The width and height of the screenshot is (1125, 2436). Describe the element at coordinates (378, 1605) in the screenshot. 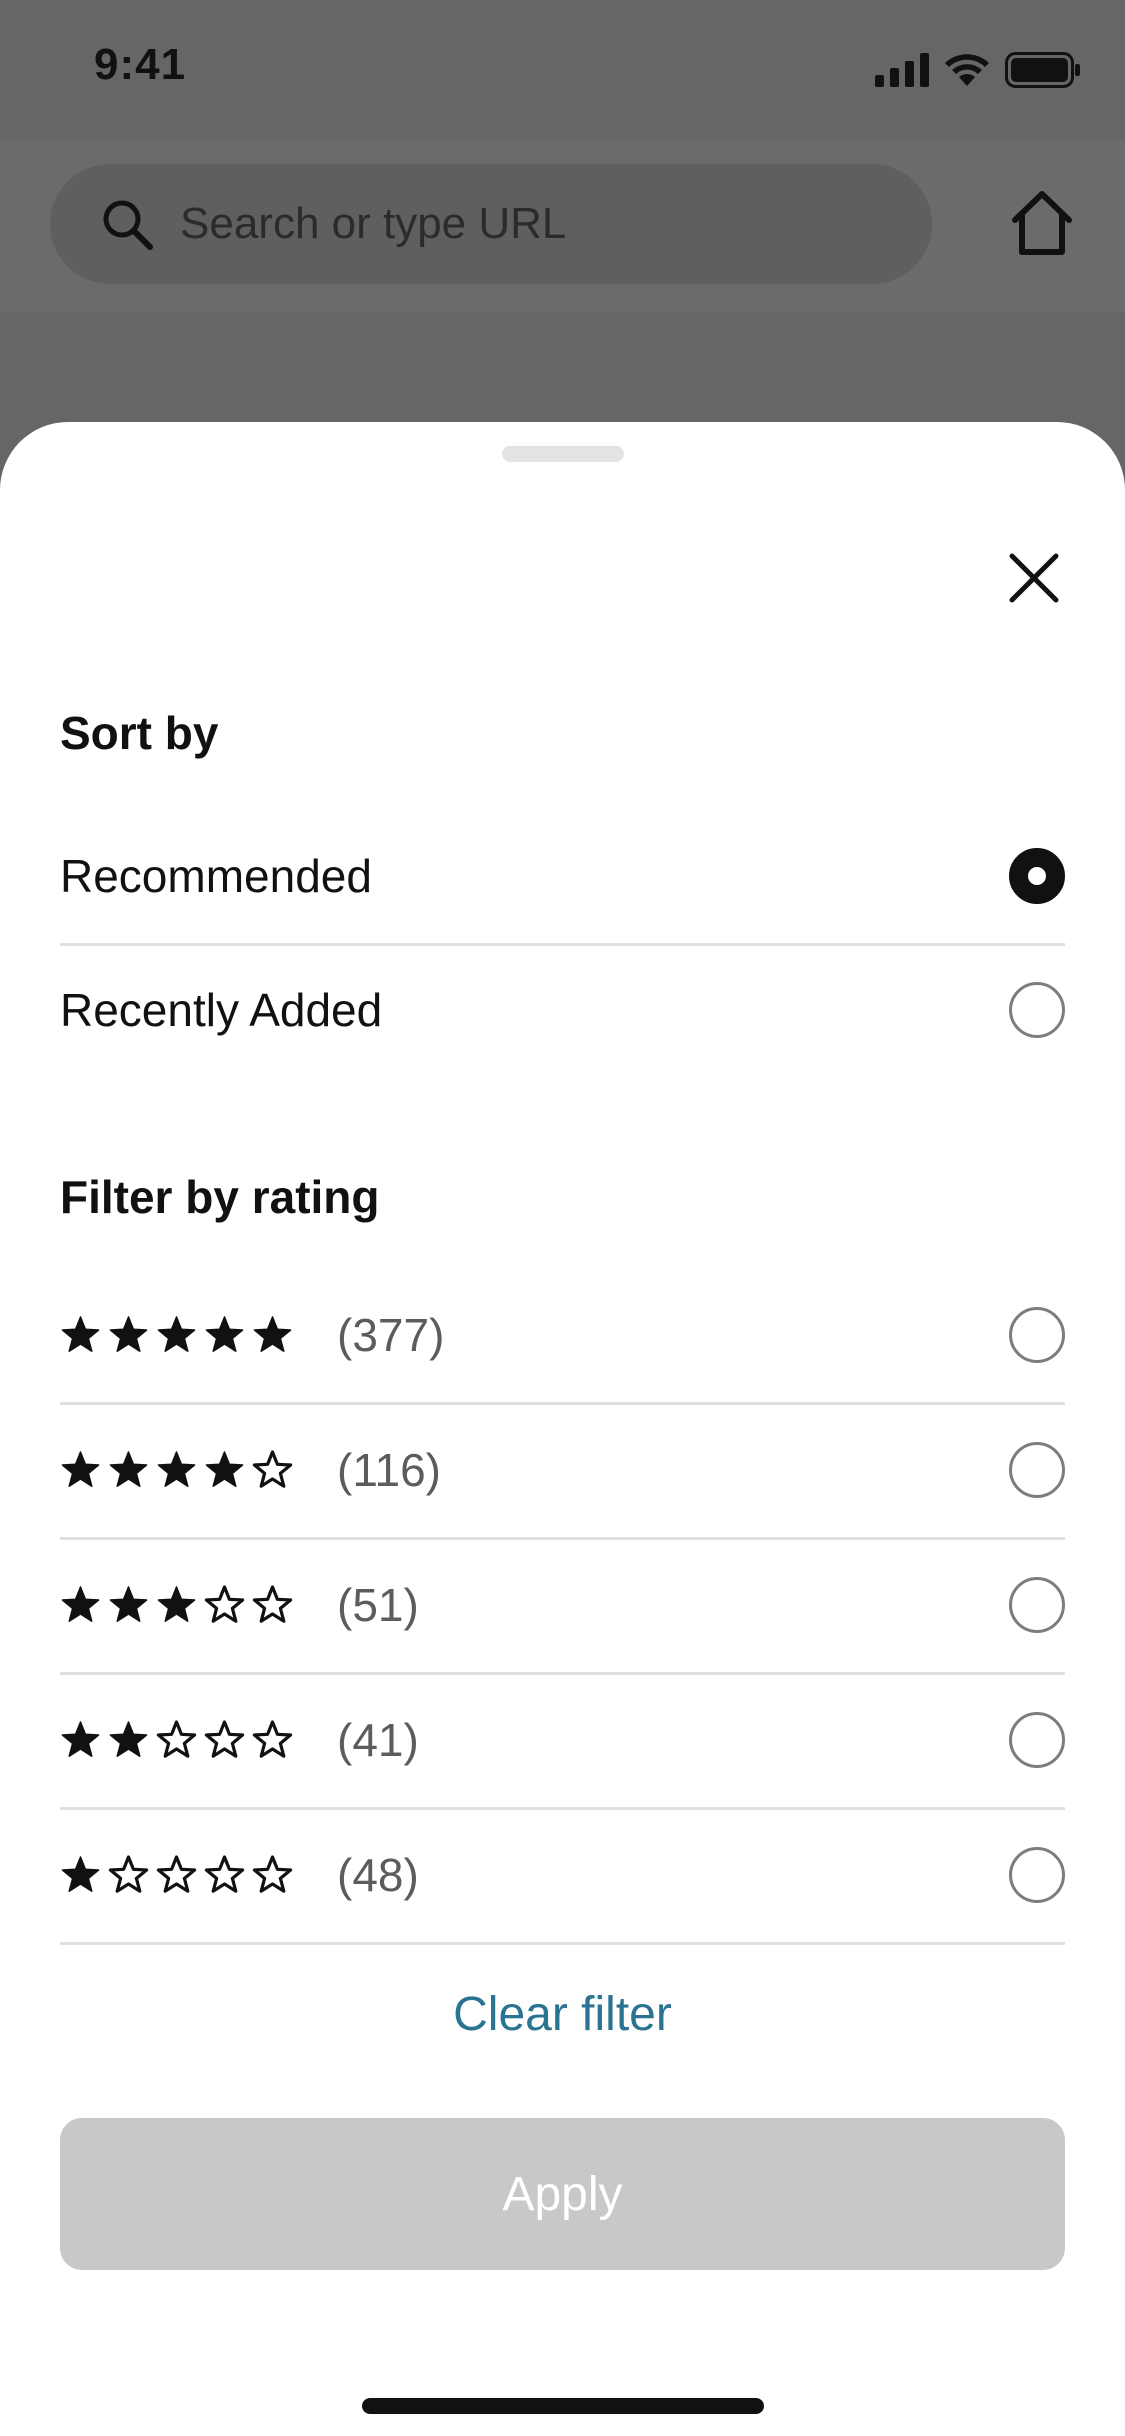

I see `rating-count: (51)` at that location.